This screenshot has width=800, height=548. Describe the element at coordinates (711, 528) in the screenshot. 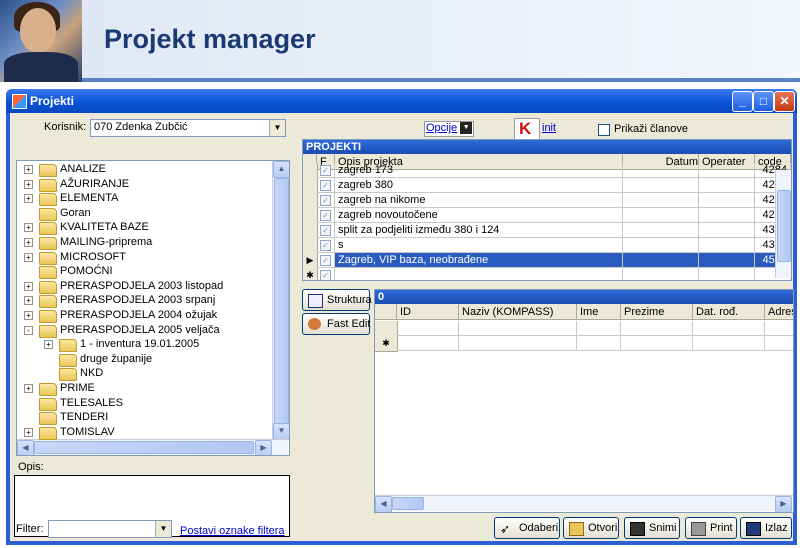

I see `print-button: Print` at that location.